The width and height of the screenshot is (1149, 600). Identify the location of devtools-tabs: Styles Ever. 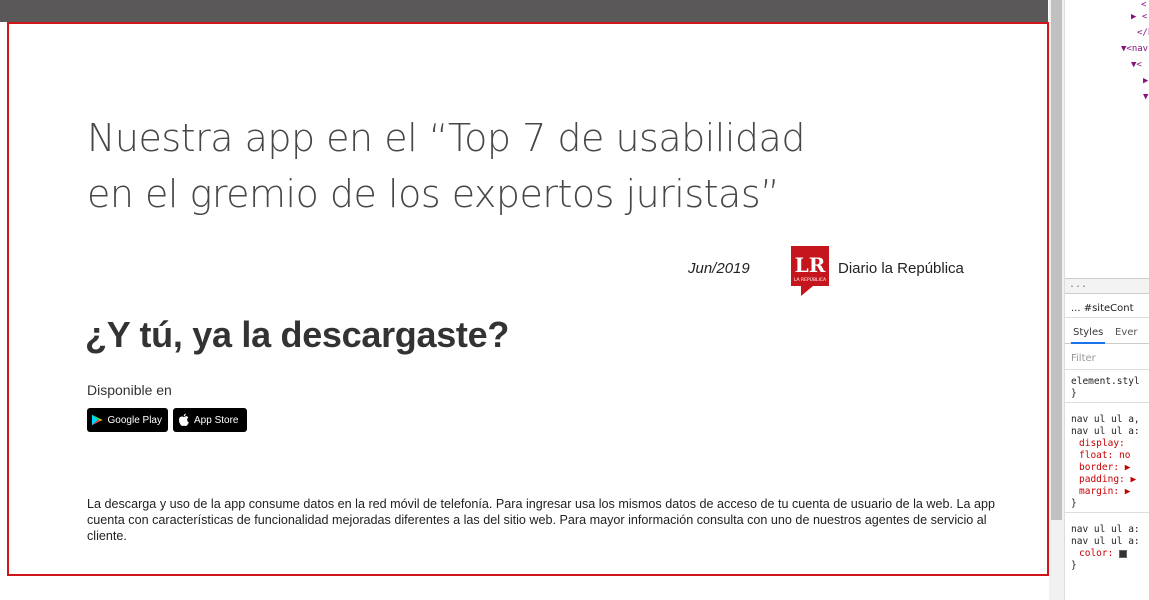
(1107, 333).